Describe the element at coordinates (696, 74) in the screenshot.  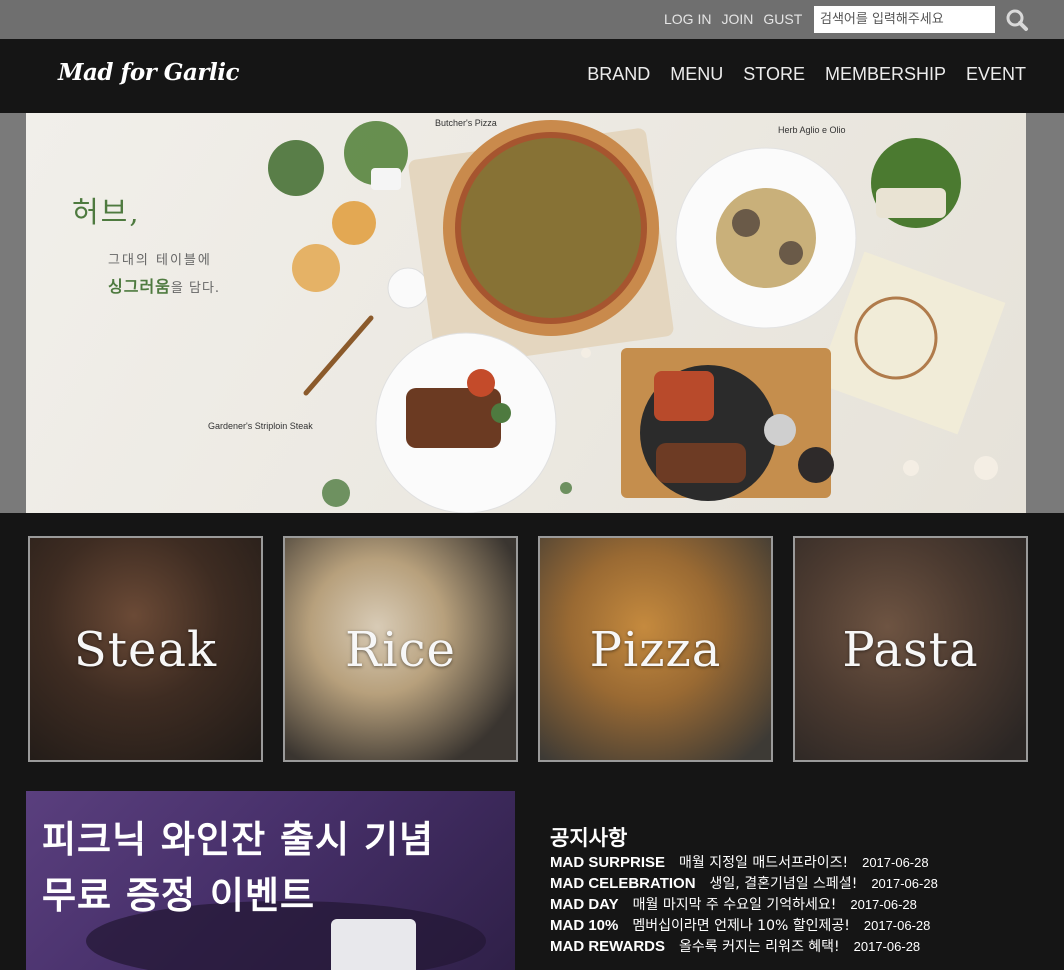
I see `nav-item-menu: MENU` at that location.